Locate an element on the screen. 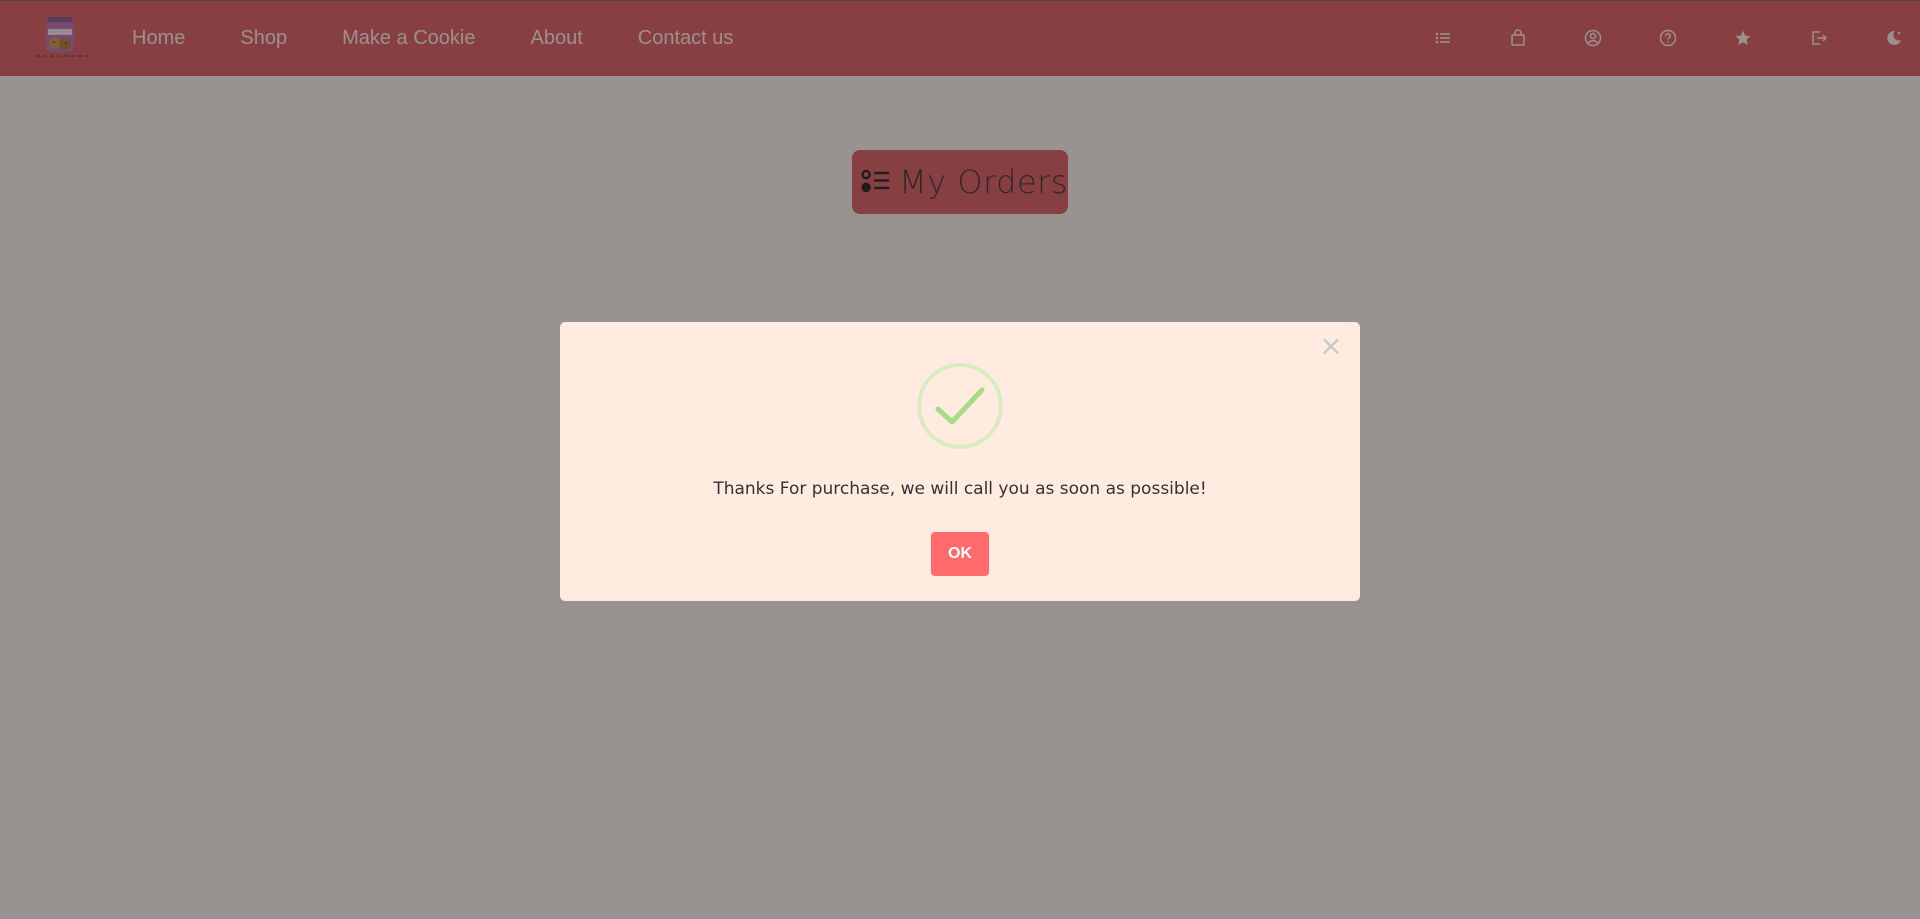 This screenshot has height=919, width=1920. close-icon: × is located at coordinates (1331, 345).